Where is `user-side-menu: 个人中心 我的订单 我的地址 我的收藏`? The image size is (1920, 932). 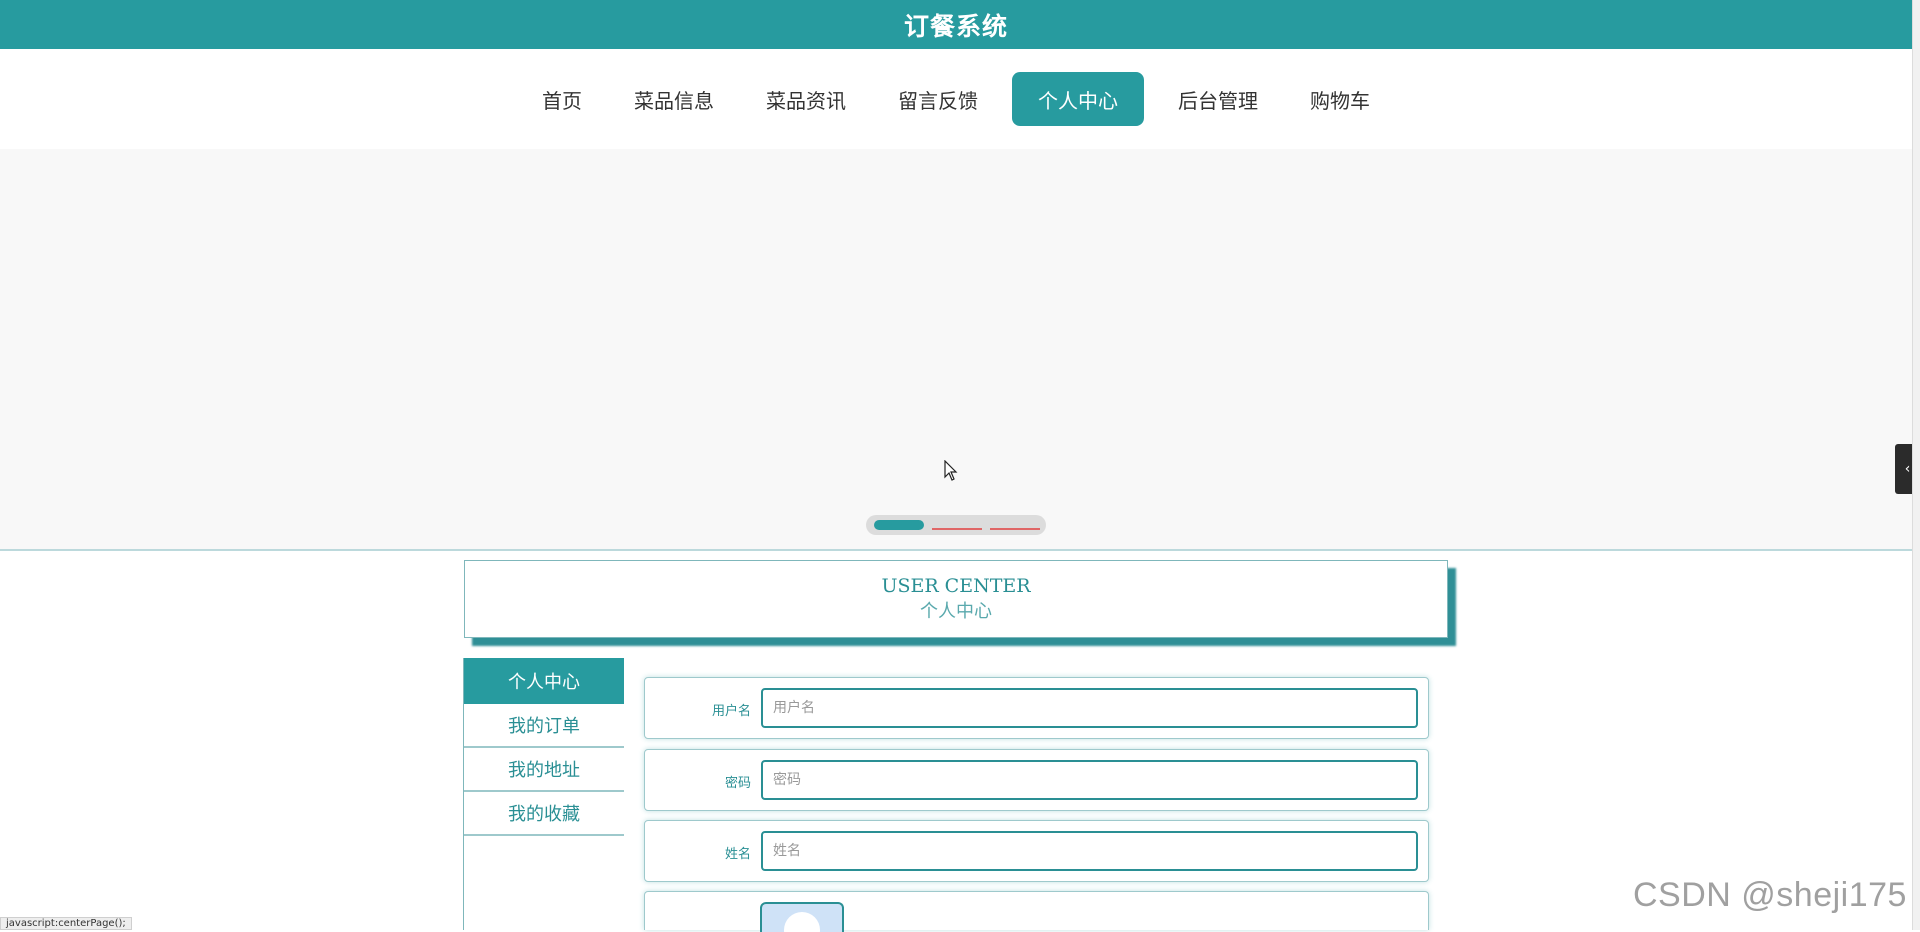 user-side-menu: 个人中心 我的订单 我的地址 我的收藏 is located at coordinates (543, 794).